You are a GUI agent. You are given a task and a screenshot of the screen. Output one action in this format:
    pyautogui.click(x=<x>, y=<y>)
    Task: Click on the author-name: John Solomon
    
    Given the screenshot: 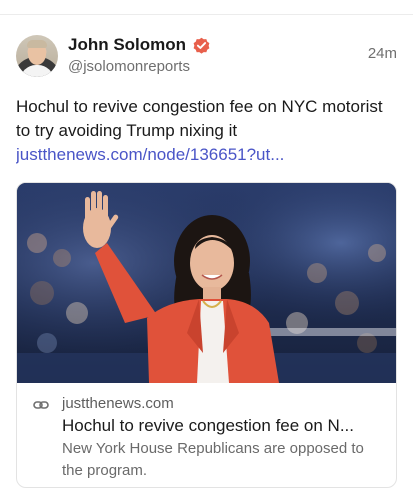 What is the action you would take?
    pyautogui.click(x=127, y=45)
    